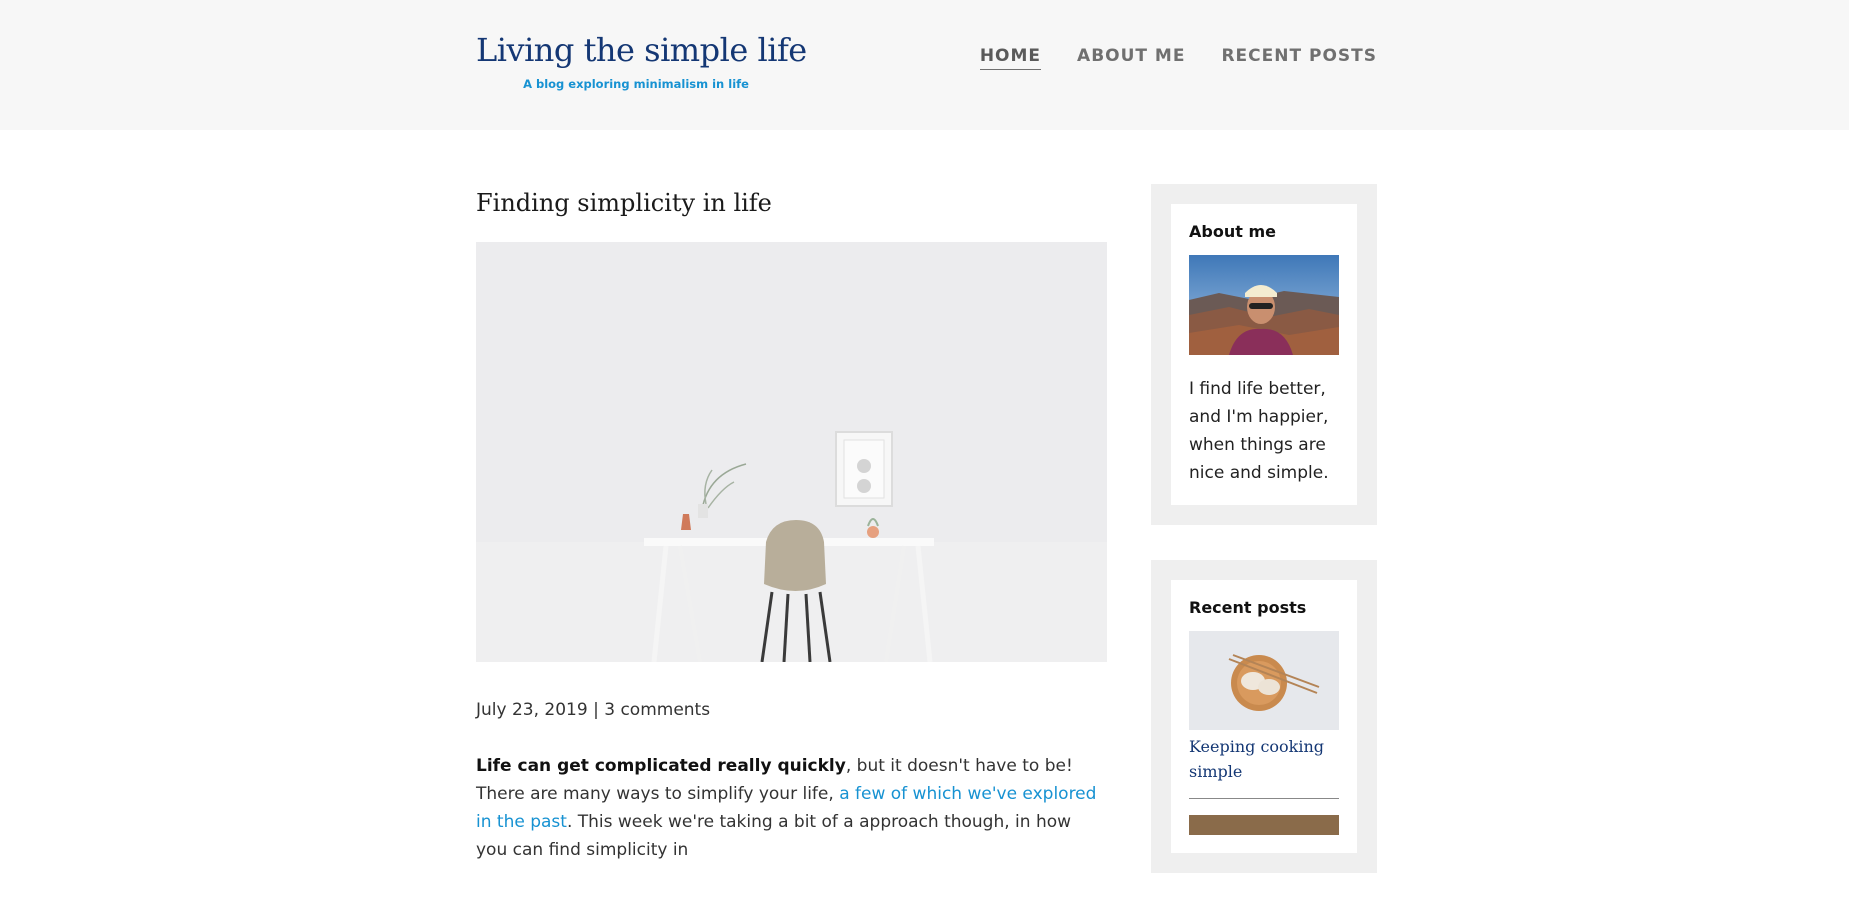  I want to click on recent-posts-title: Recent posts, so click(1248, 607).